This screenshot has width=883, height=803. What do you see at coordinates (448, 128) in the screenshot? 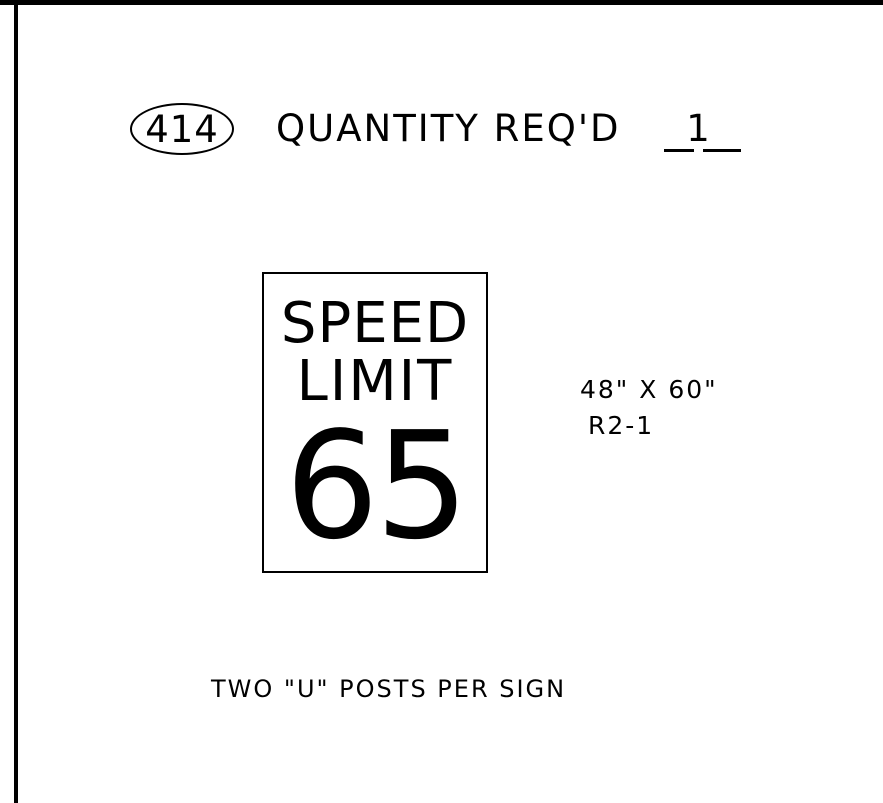
I see `quantity-label: QUANTITY REQ'D` at bounding box center [448, 128].